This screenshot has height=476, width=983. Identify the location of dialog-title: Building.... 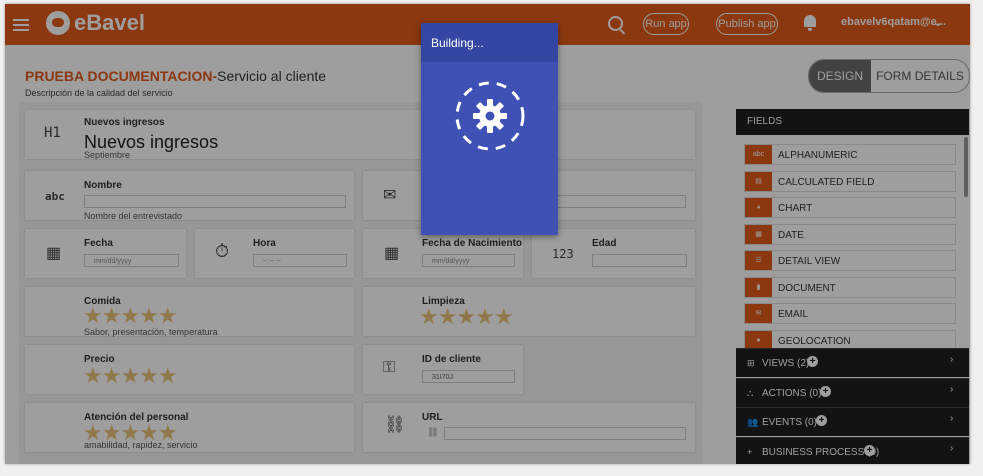
(489, 42).